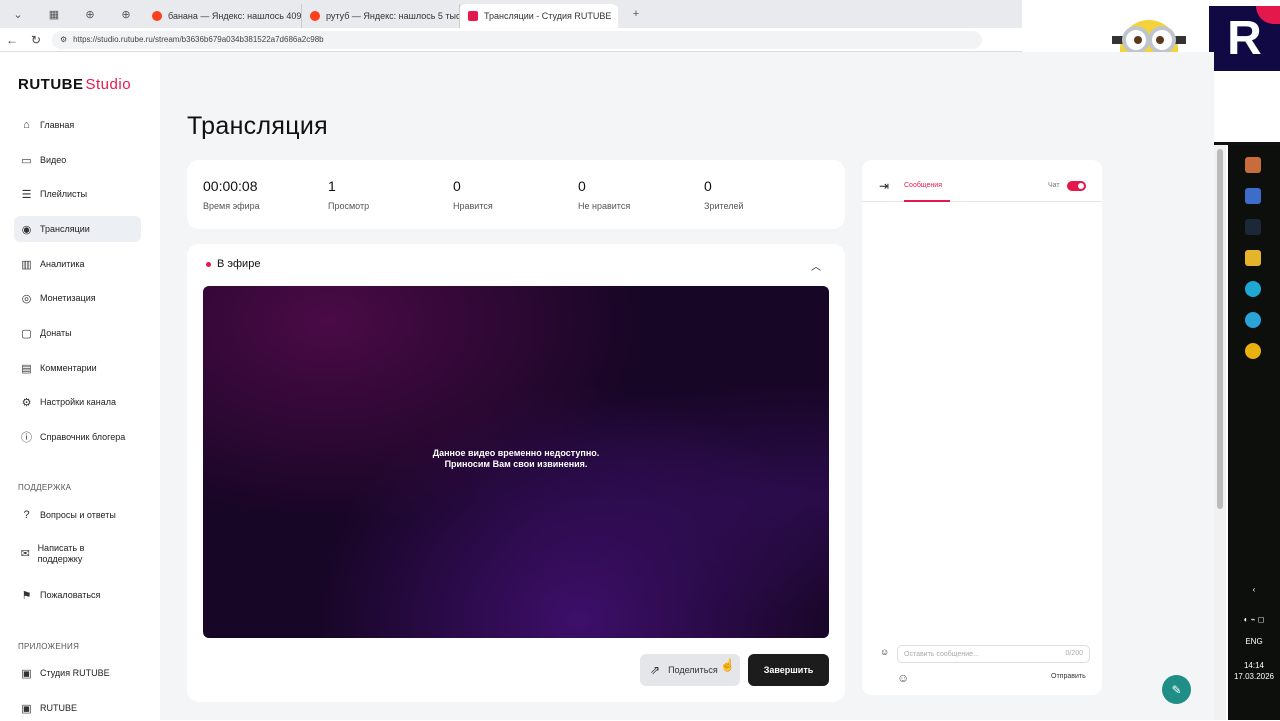 This screenshot has height=721, width=1280. What do you see at coordinates (885, 652) in the screenshot?
I see `user-avatar-icon: ☺` at bounding box center [885, 652].